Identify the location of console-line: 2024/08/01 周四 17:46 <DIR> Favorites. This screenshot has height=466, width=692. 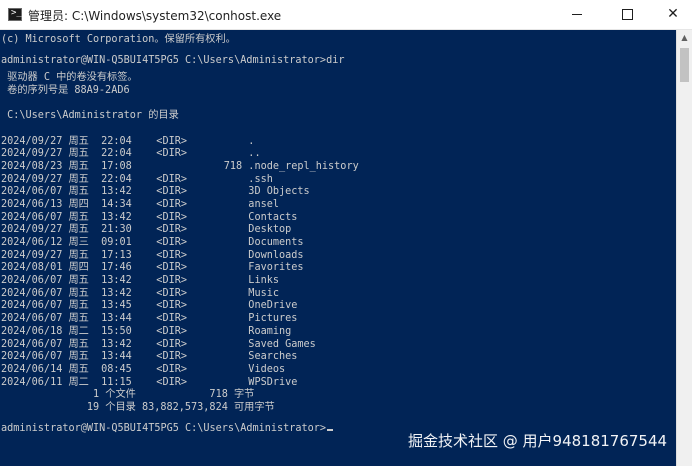
(338, 265).